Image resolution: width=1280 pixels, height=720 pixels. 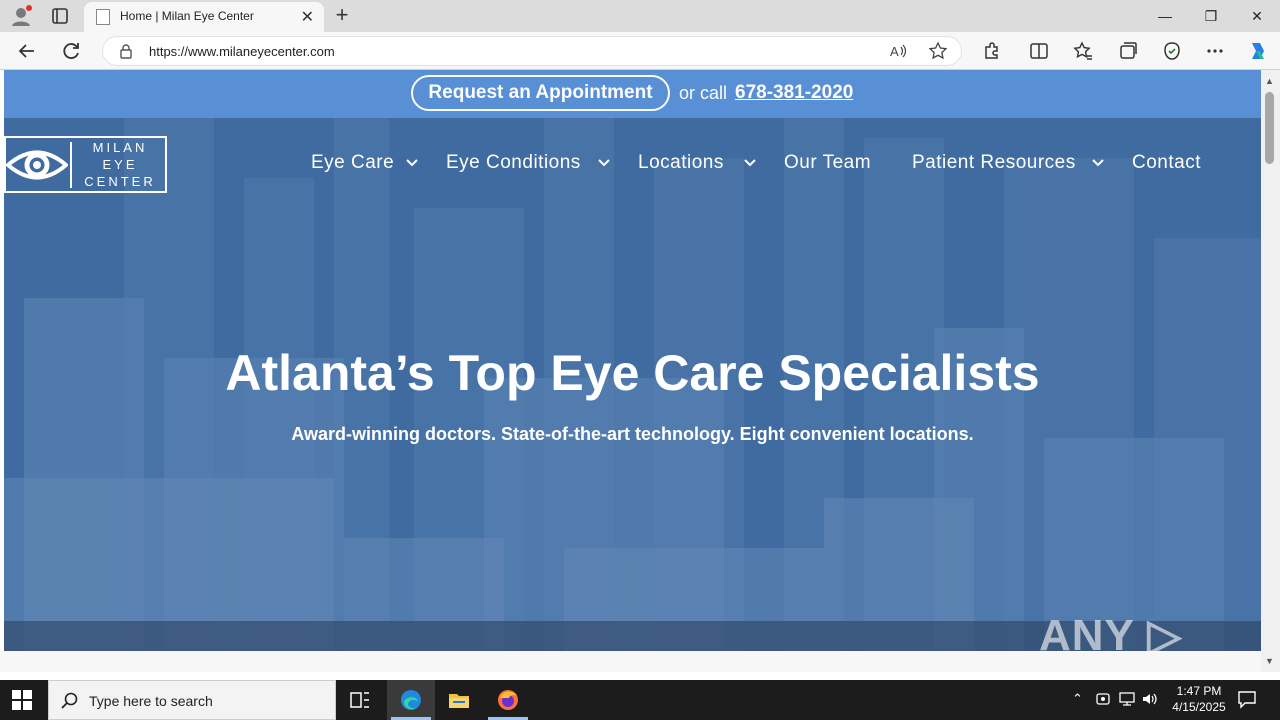 What do you see at coordinates (342, 15) in the screenshot?
I see `new-tab-button: +` at bounding box center [342, 15].